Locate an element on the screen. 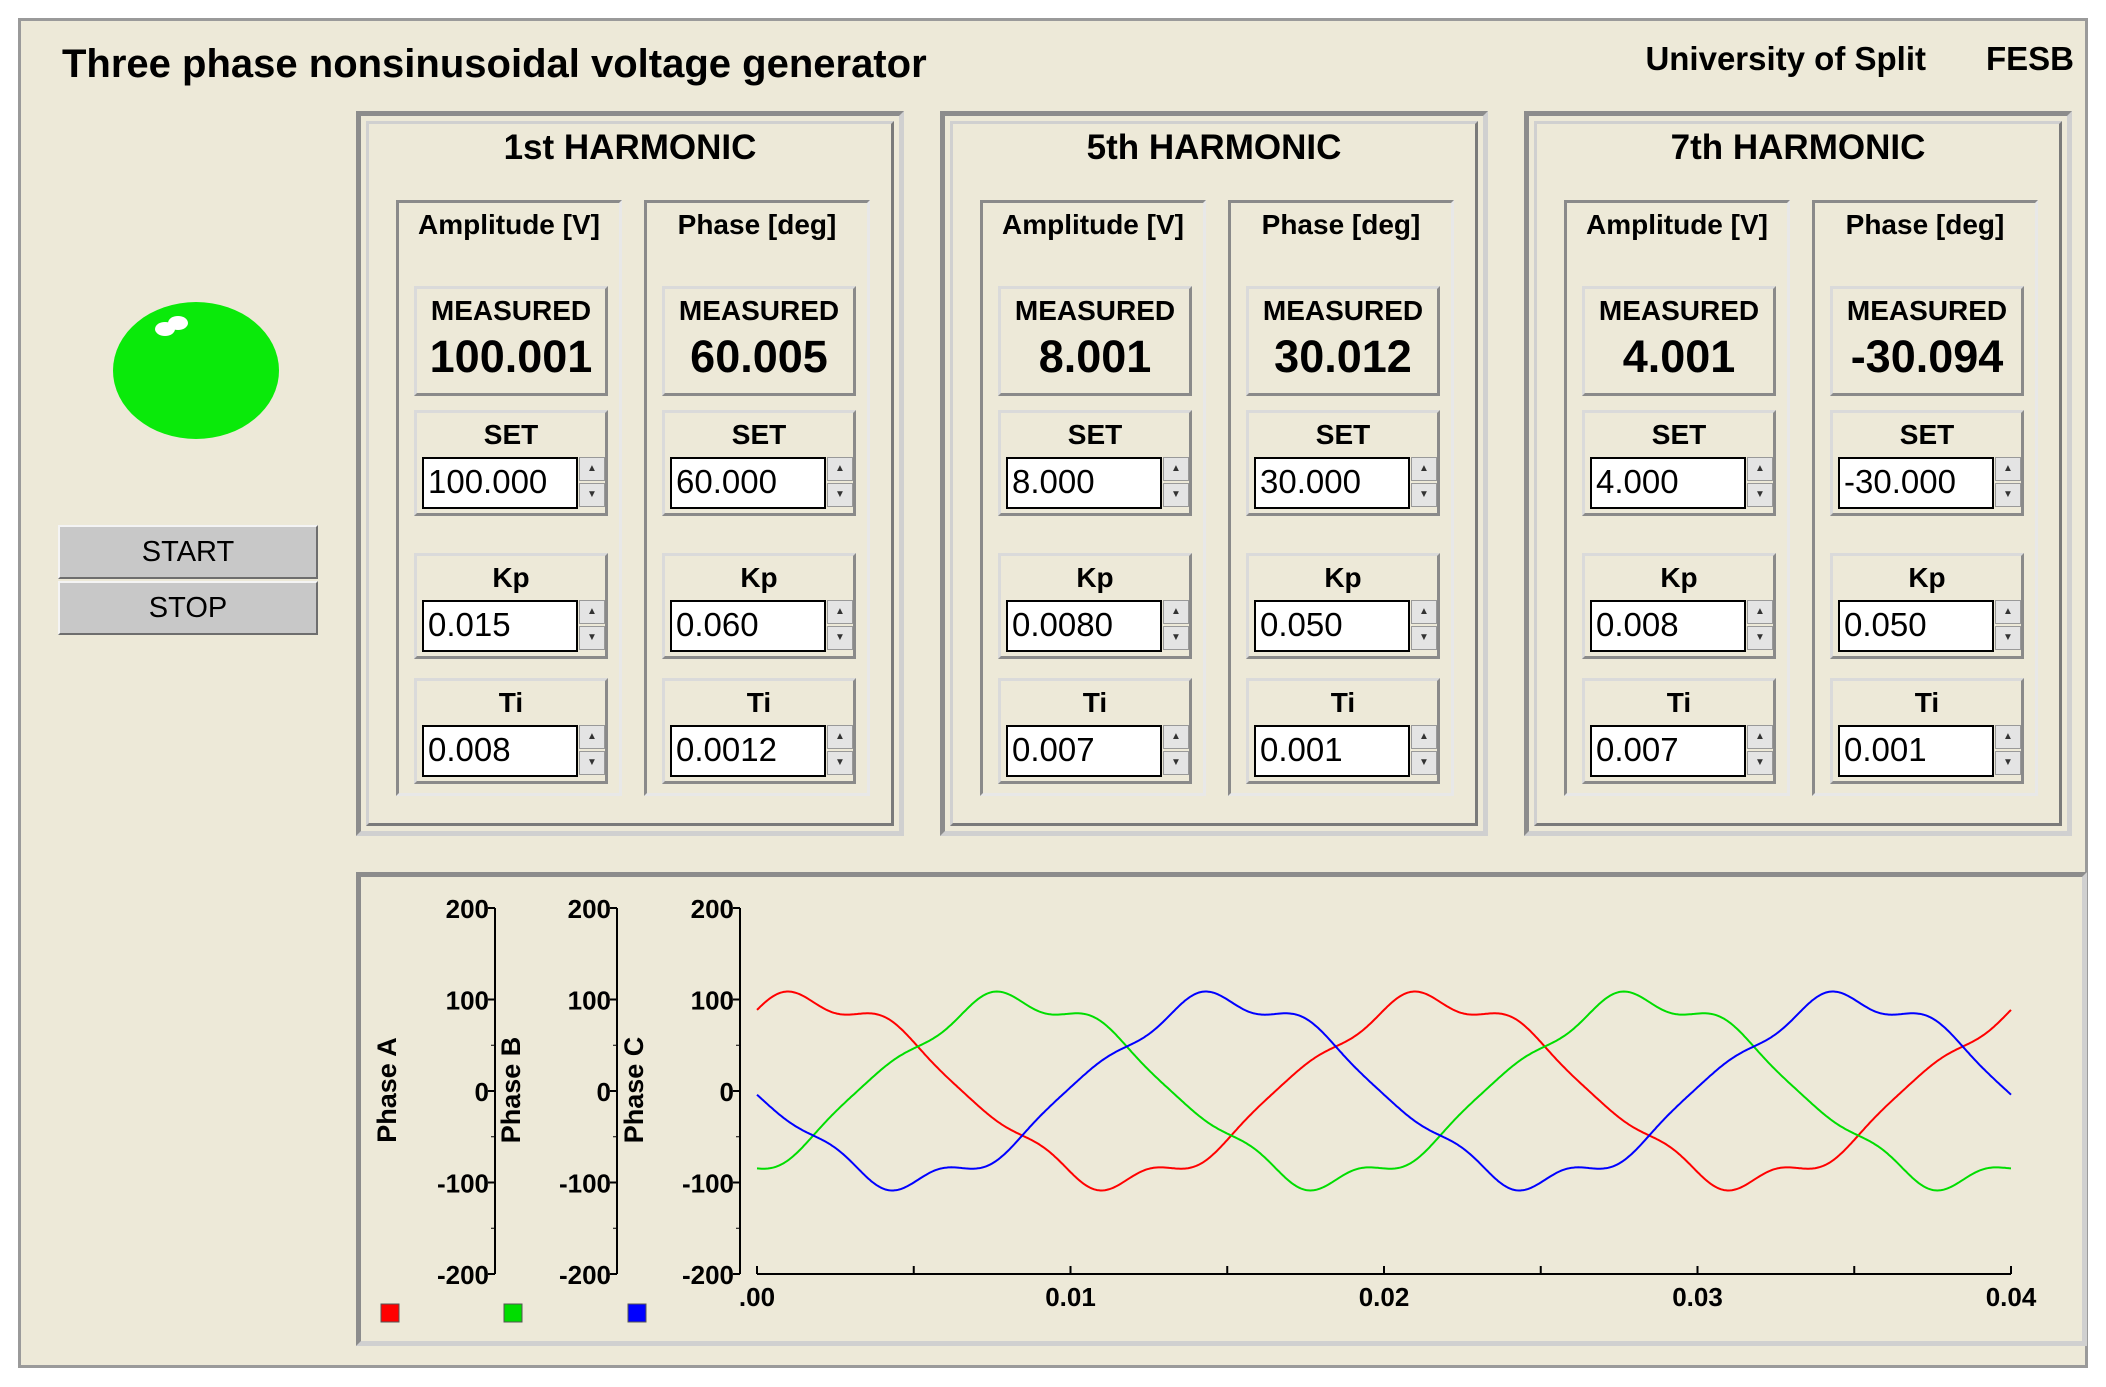  y-axis-label: Phase B is located at coordinates (511, 1090).